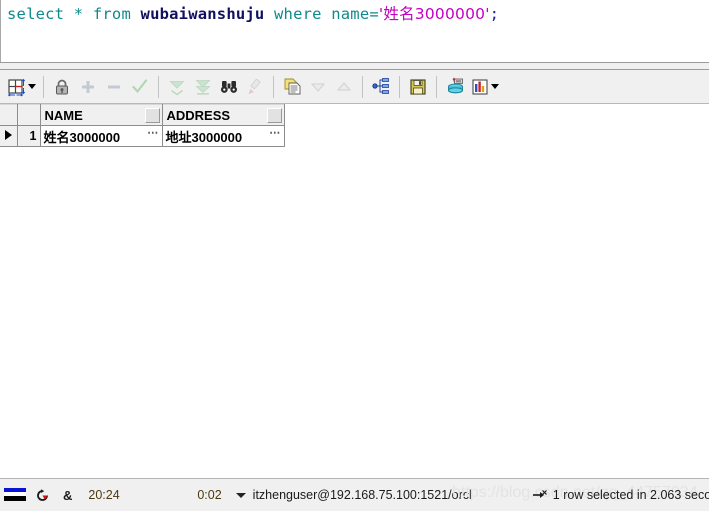 The image size is (709, 511). I want to click on sql-token-12: '姓名3000000', so click(434, 14).